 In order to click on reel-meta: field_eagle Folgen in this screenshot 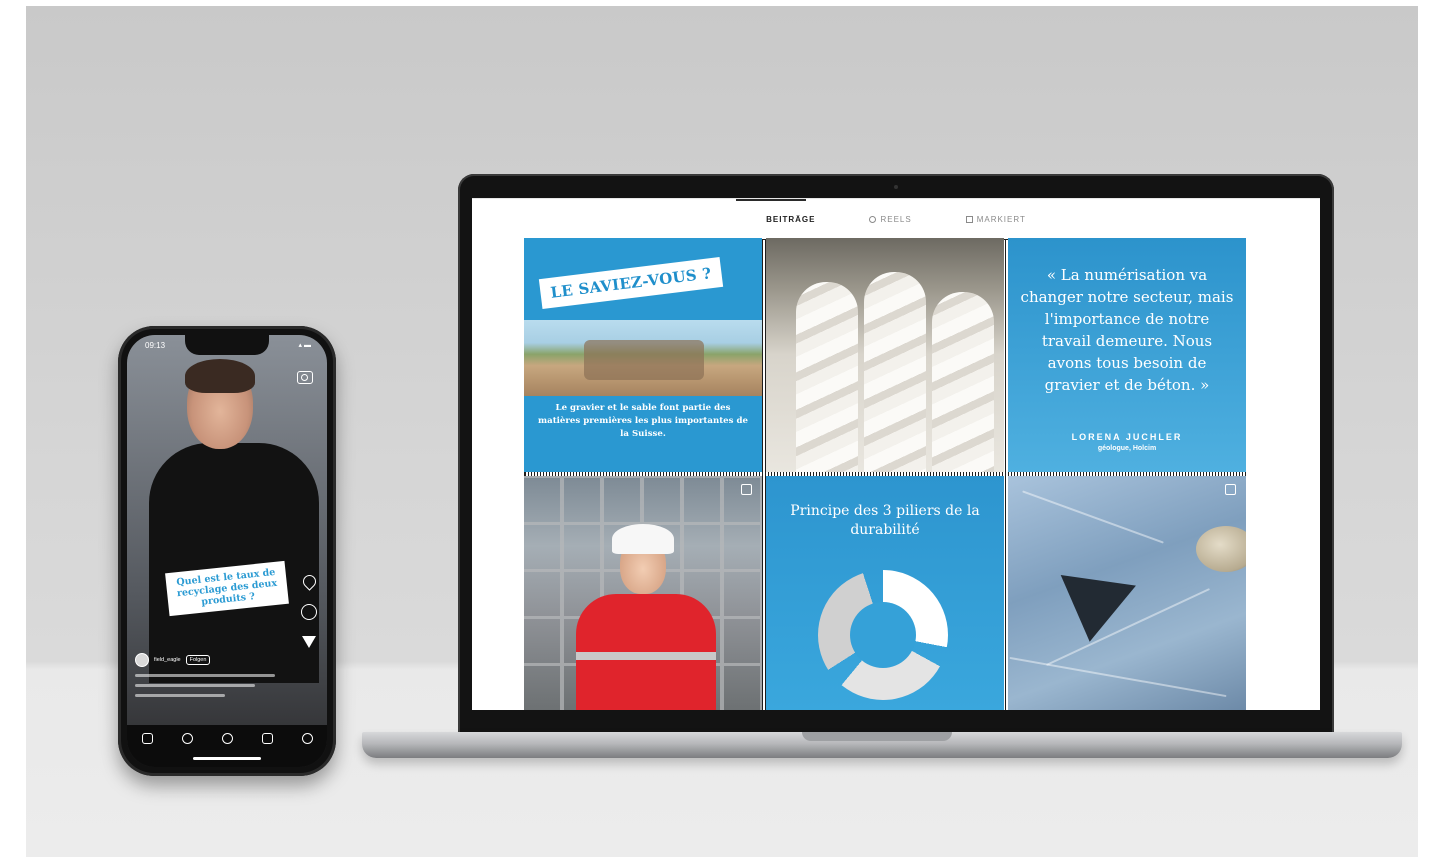, I will do `click(210, 675)`.